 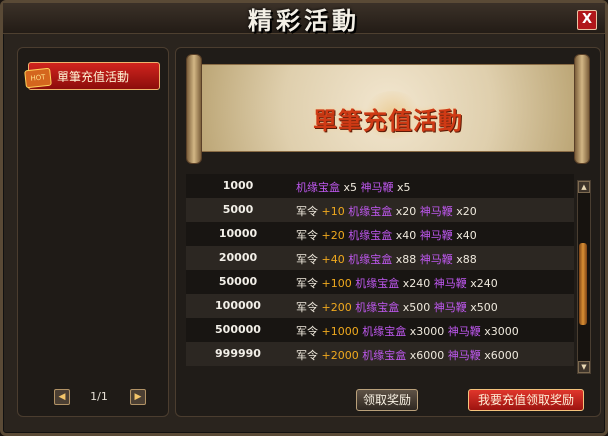 What do you see at coordinates (583, 284) in the screenshot?
I see `scroll-thumb` at bounding box center [583, 284].